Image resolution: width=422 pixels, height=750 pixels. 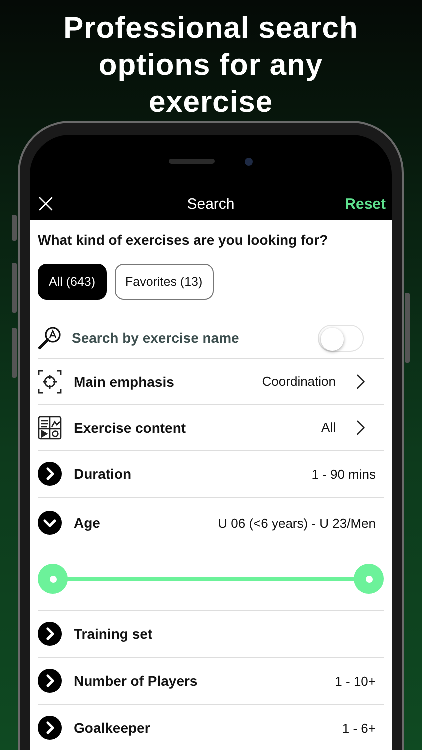 What do you see at coordinates (50, 382) in the screenshot?
I see `crosshair-icon` at bounding box center [50, 382].